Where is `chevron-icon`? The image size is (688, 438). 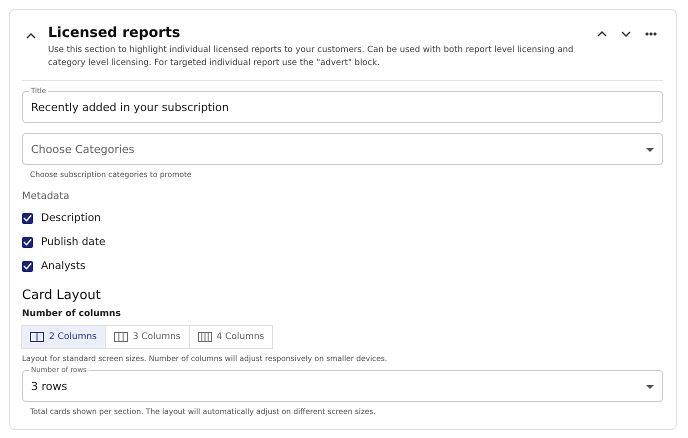 chevron-icon is located at coordinates (31, 36).